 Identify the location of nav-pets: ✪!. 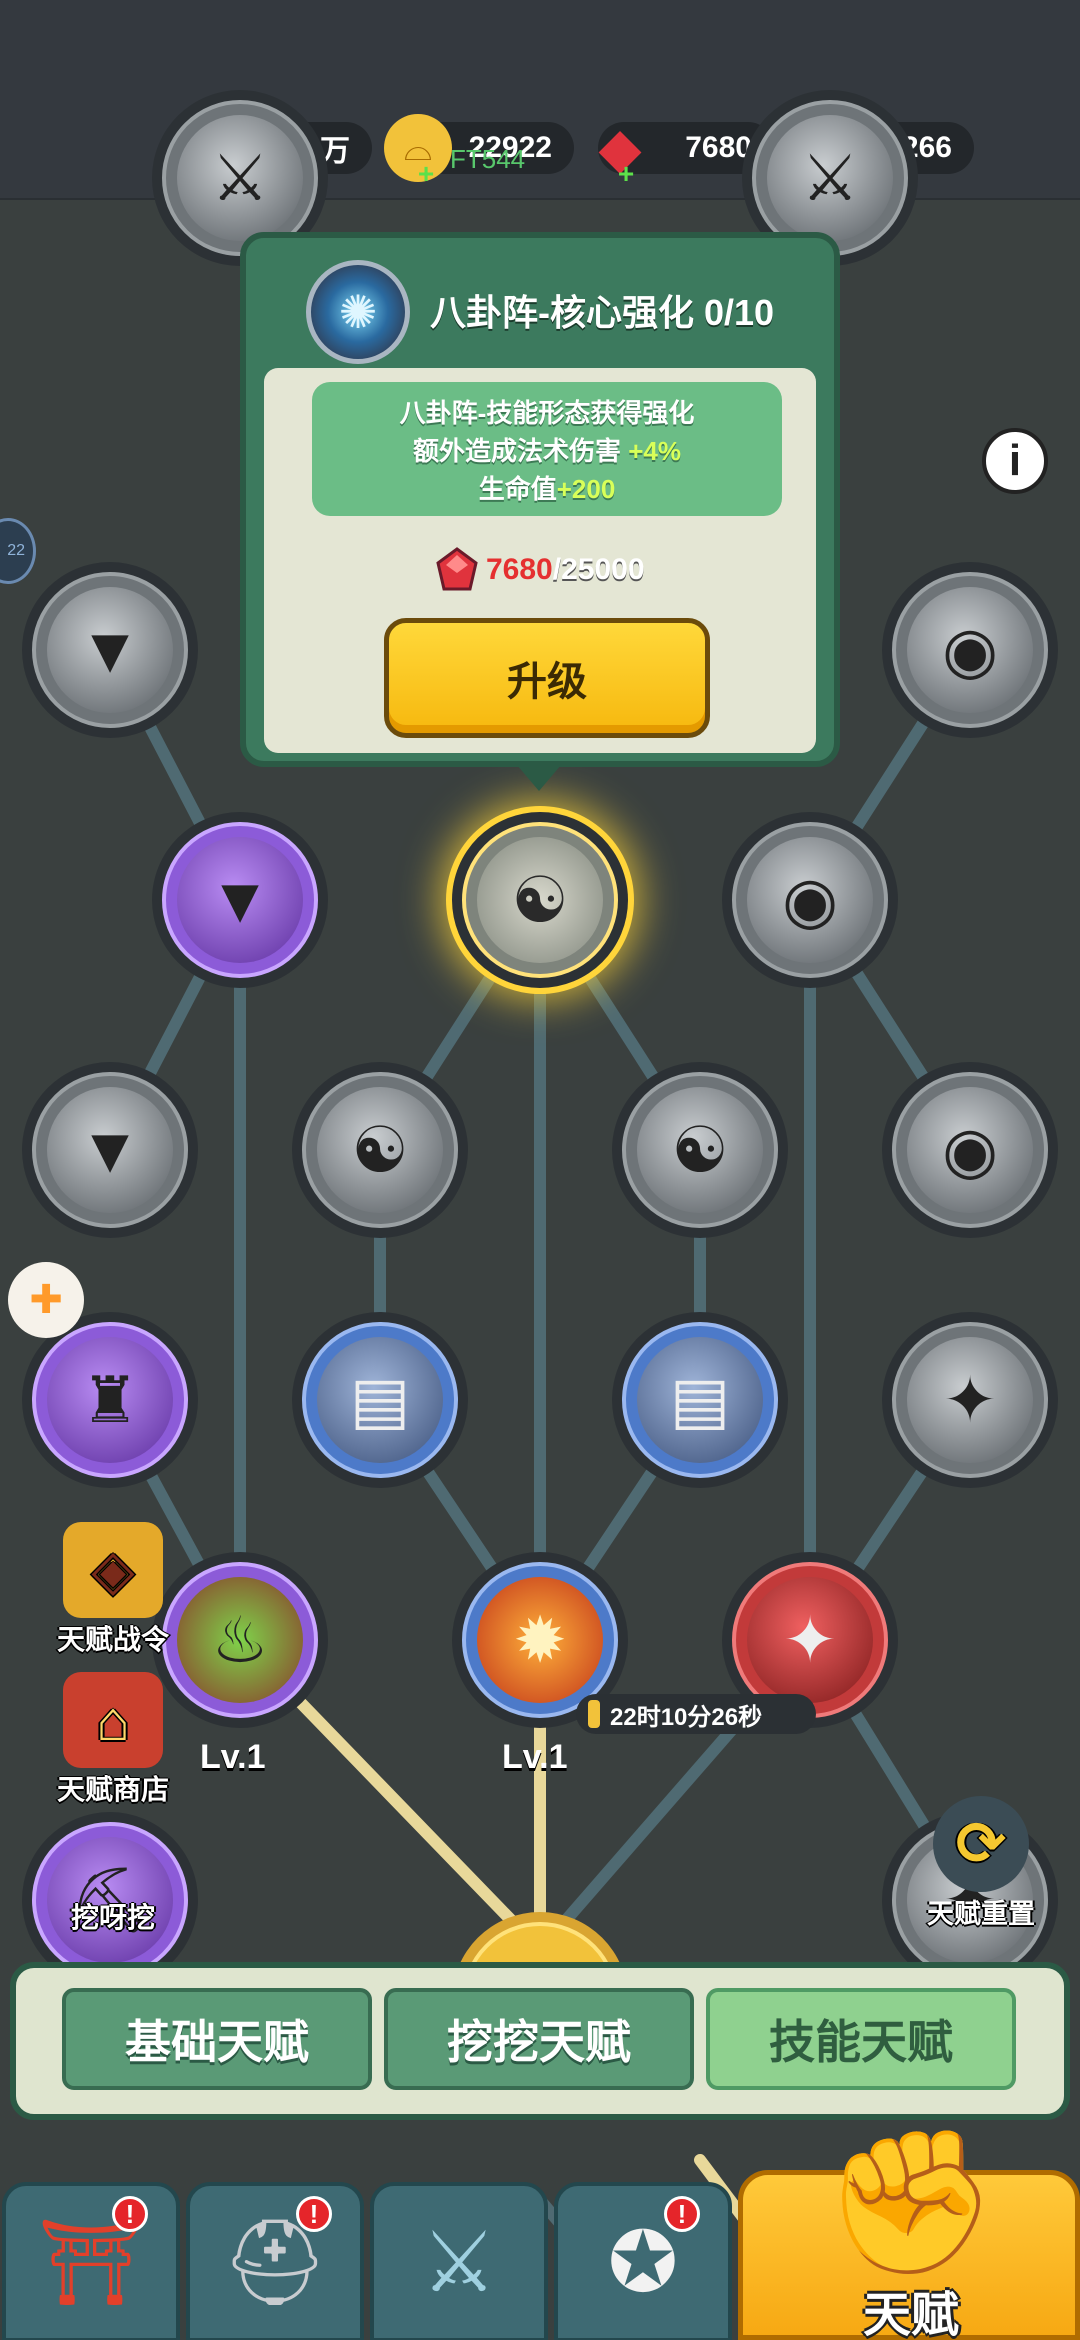
(643, 2261).